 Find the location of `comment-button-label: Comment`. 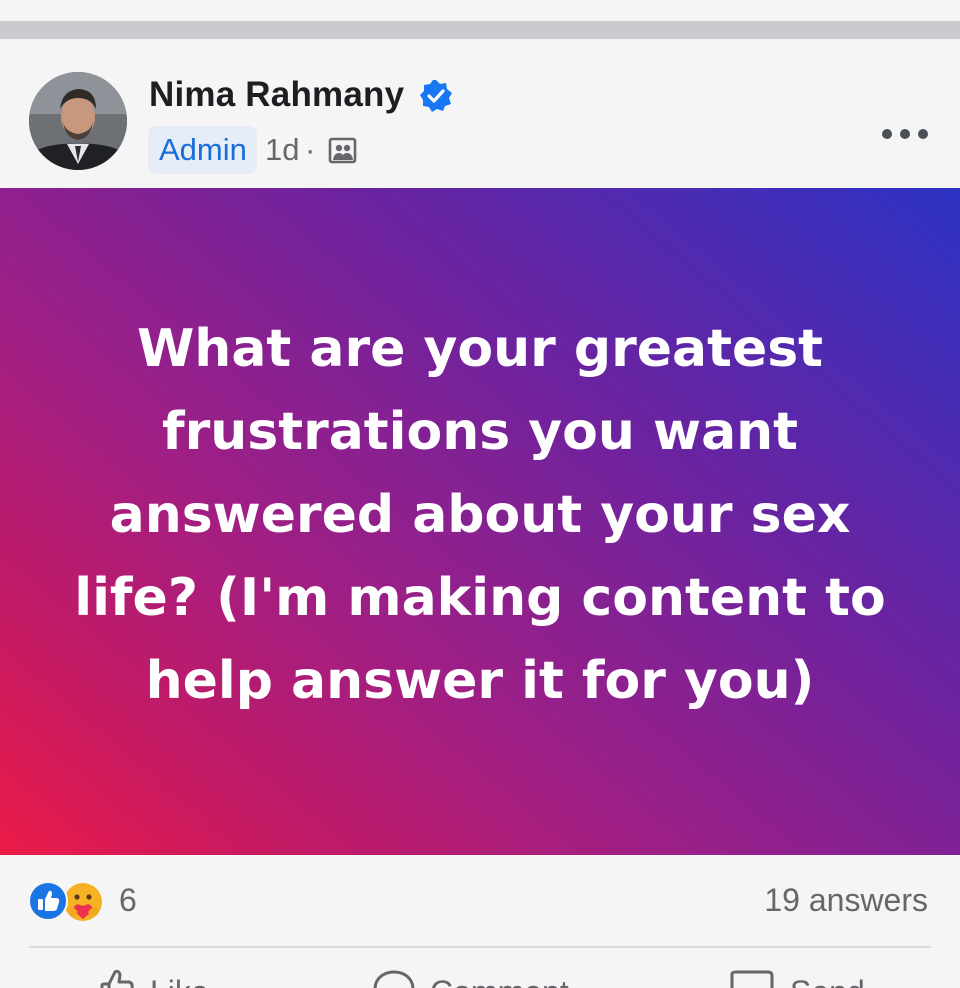

comment-button-label: Comment is located at coordinates (499, 981).